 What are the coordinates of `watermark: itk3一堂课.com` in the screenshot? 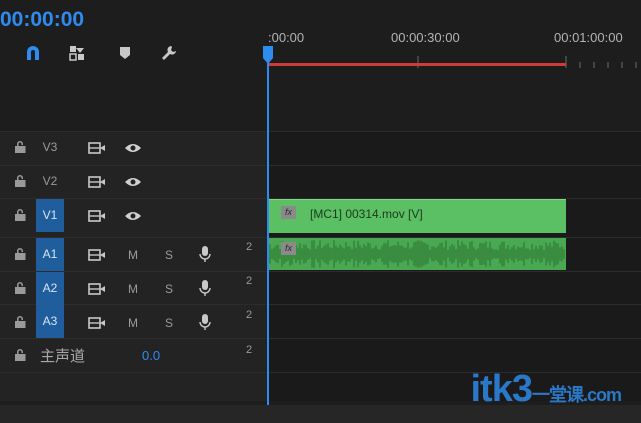 It's located at (546, 389).